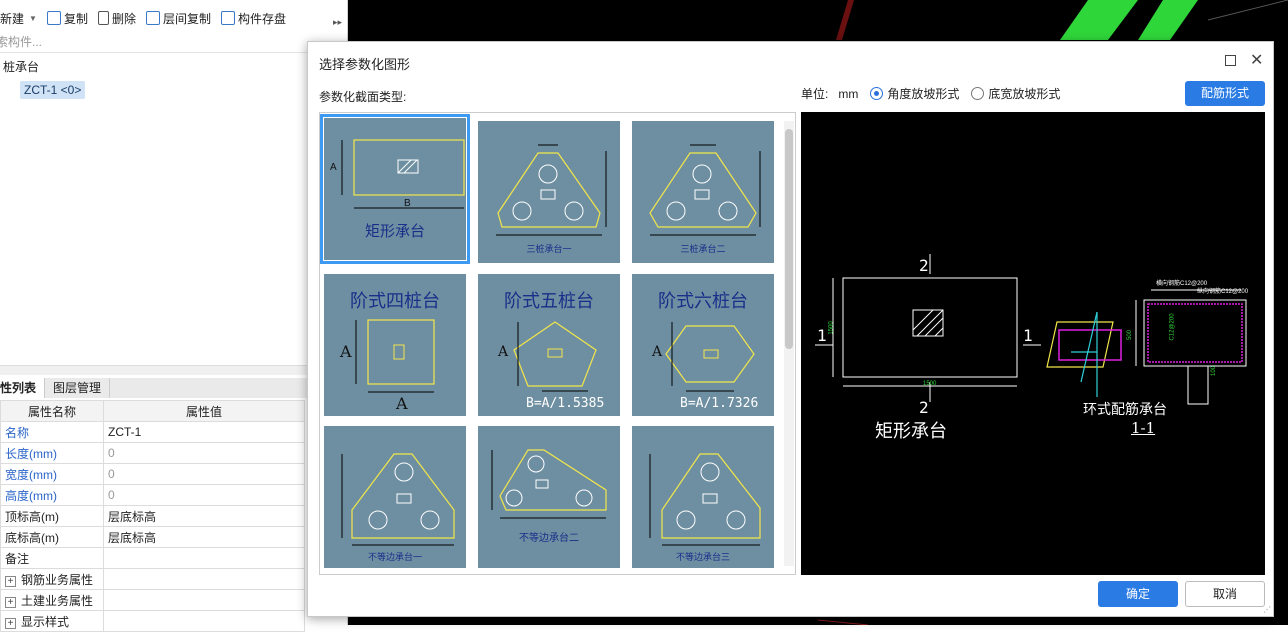 Image resolution: width=1288 pixels, height=632 pixels. I want to click on shape-tile-unequal-2: 不等边承台二, so click(549, 497).